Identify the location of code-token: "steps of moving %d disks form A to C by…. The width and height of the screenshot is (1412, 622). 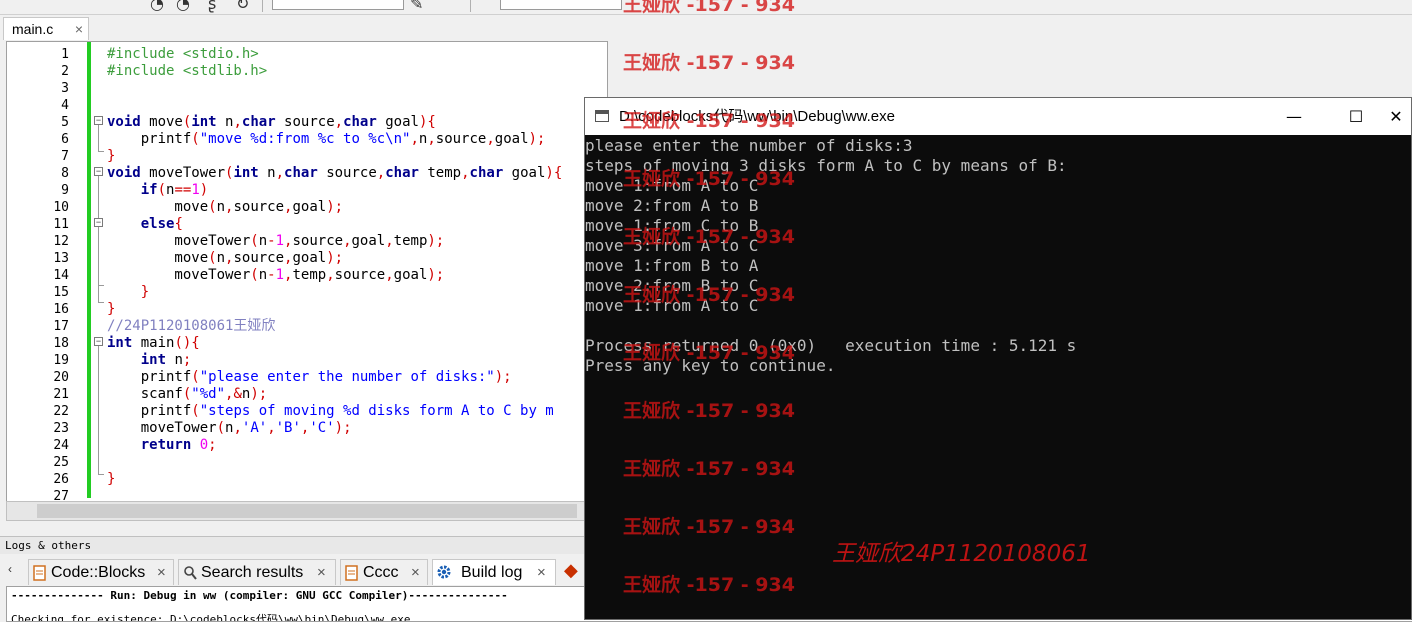
(376, 411).